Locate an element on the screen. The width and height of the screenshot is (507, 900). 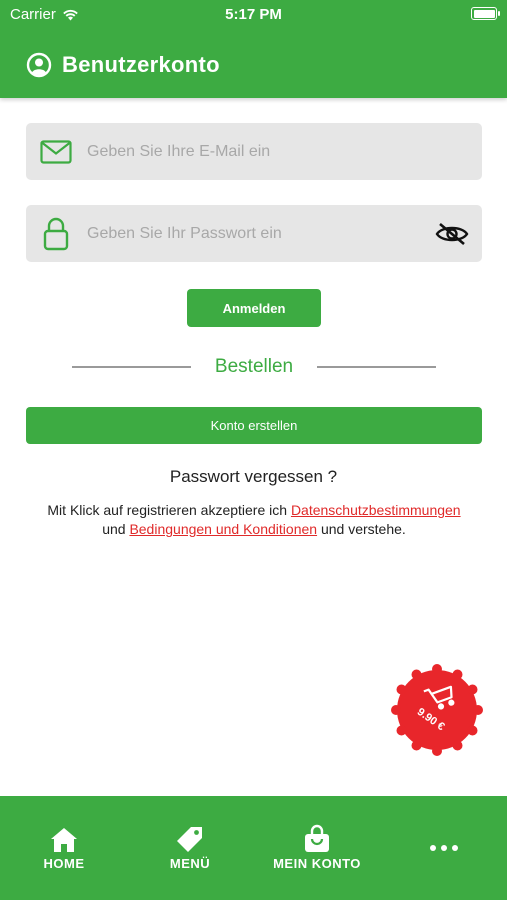
terms-and: und is located at coordinates (114, 529).